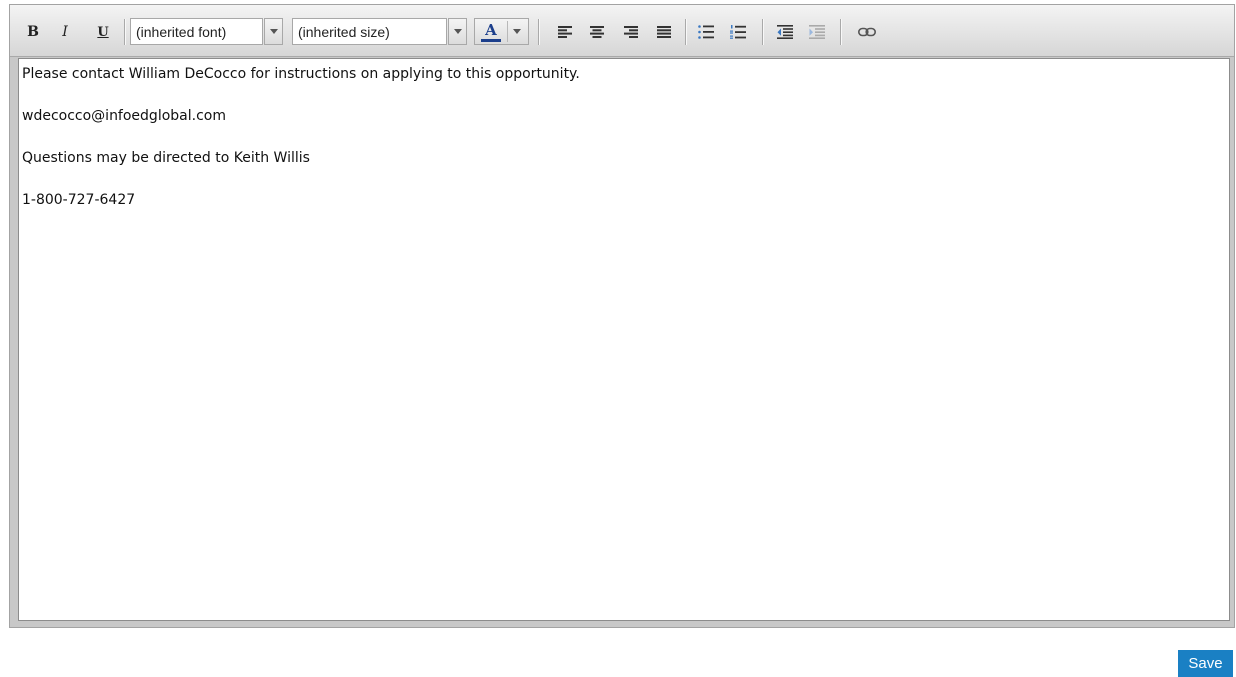 The width and height of the screenshot is (1236, 677). Describe the element at coordinates (491, 30) in the screenshot. I see `text-color-icon: A` at that location.